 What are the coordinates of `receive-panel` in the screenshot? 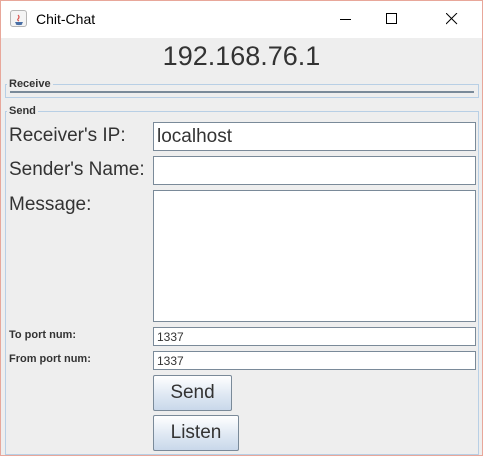 It's located at (242, 91).